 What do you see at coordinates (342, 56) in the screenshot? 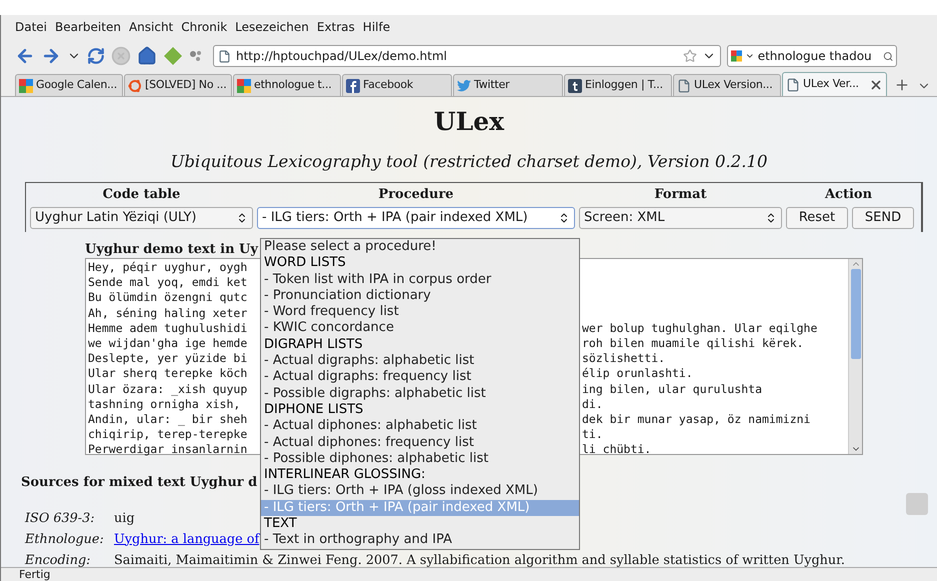
I see `url-text: http://hptouchpad/ULex/demo.html` at bounding box center [342, 56].